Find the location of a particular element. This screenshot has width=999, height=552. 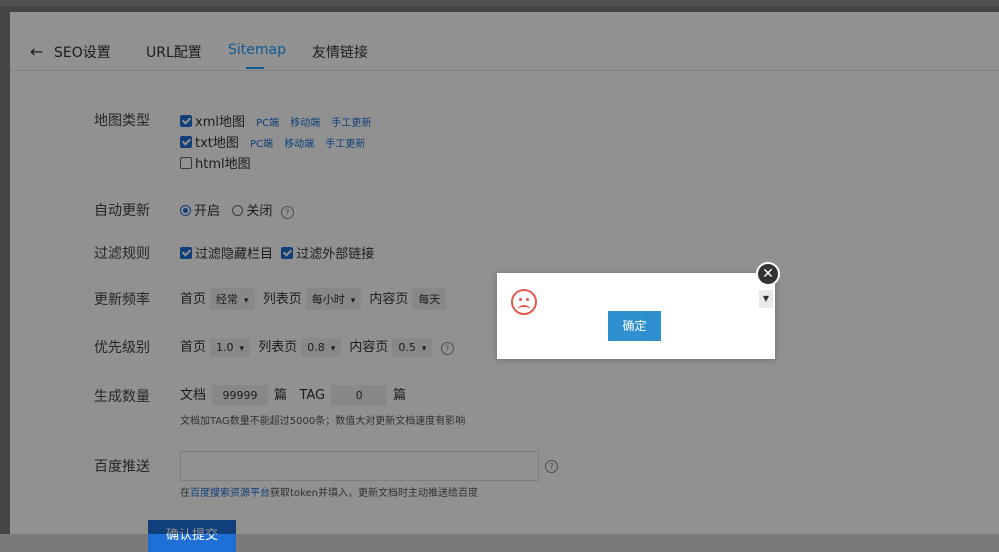

sad-face-icon is located at coordinates (524, 302).